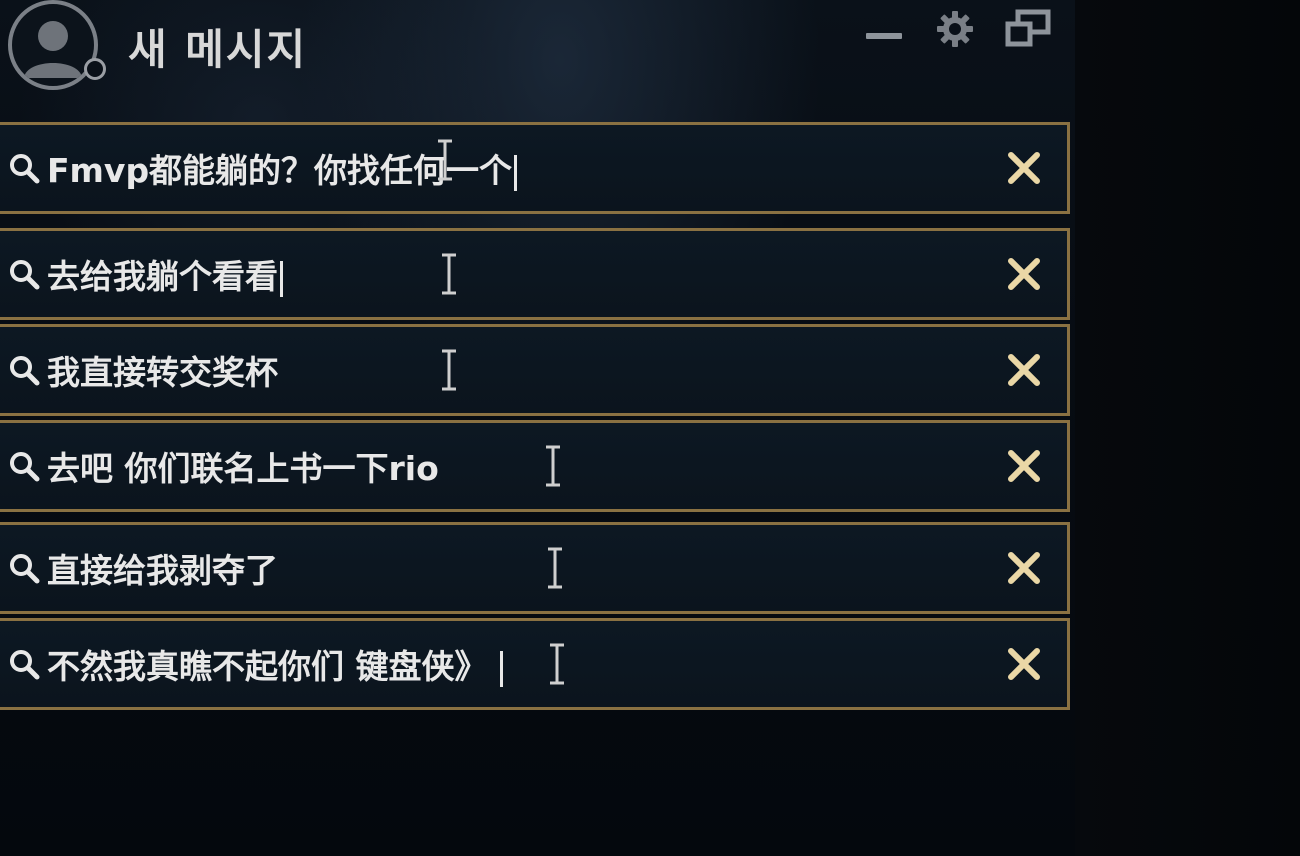 This screenshot has height=856, width=1300. Describe the element at coordinates (275, 664) in the screenshot. I see `message-text: 不然我真瞧不起你们 键盘侠》` at that location.